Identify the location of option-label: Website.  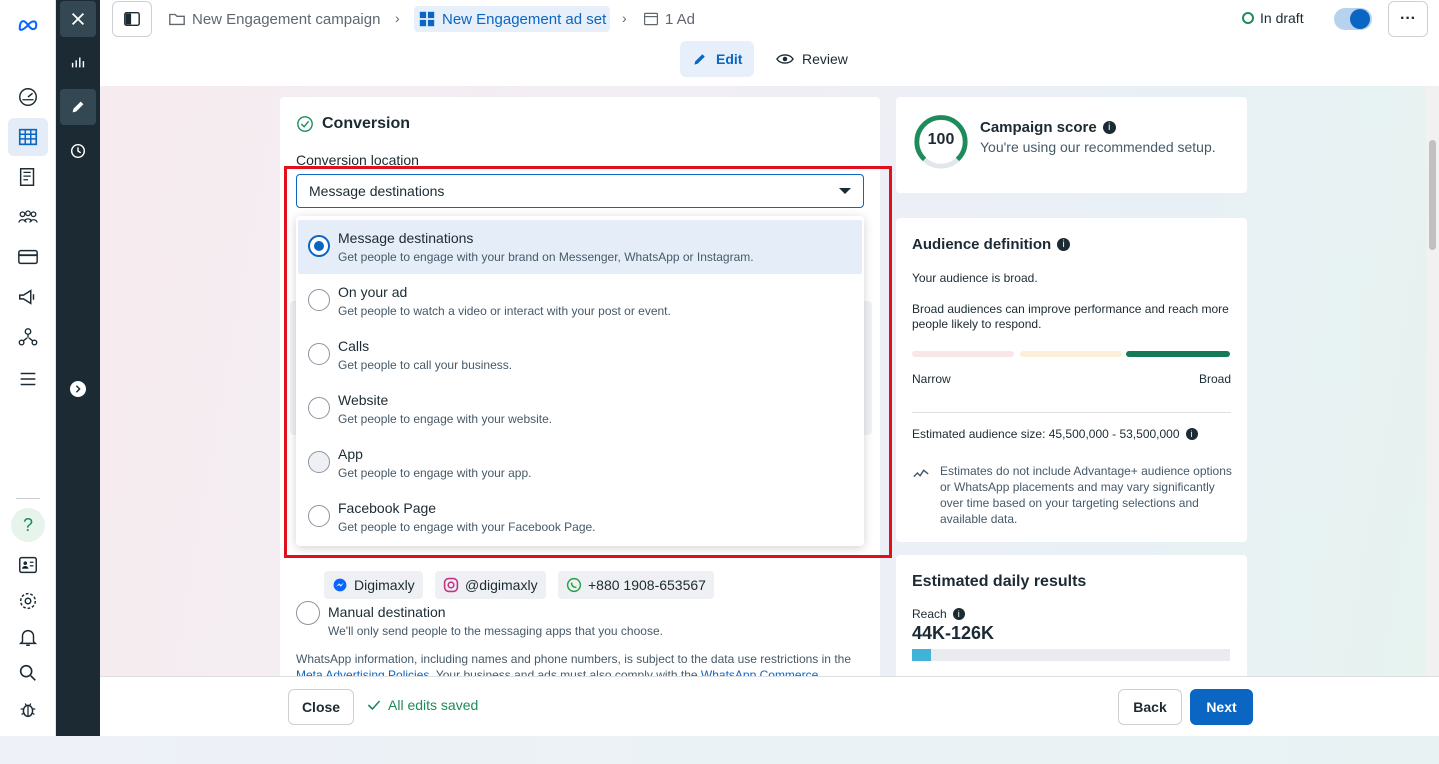
(363, 400).